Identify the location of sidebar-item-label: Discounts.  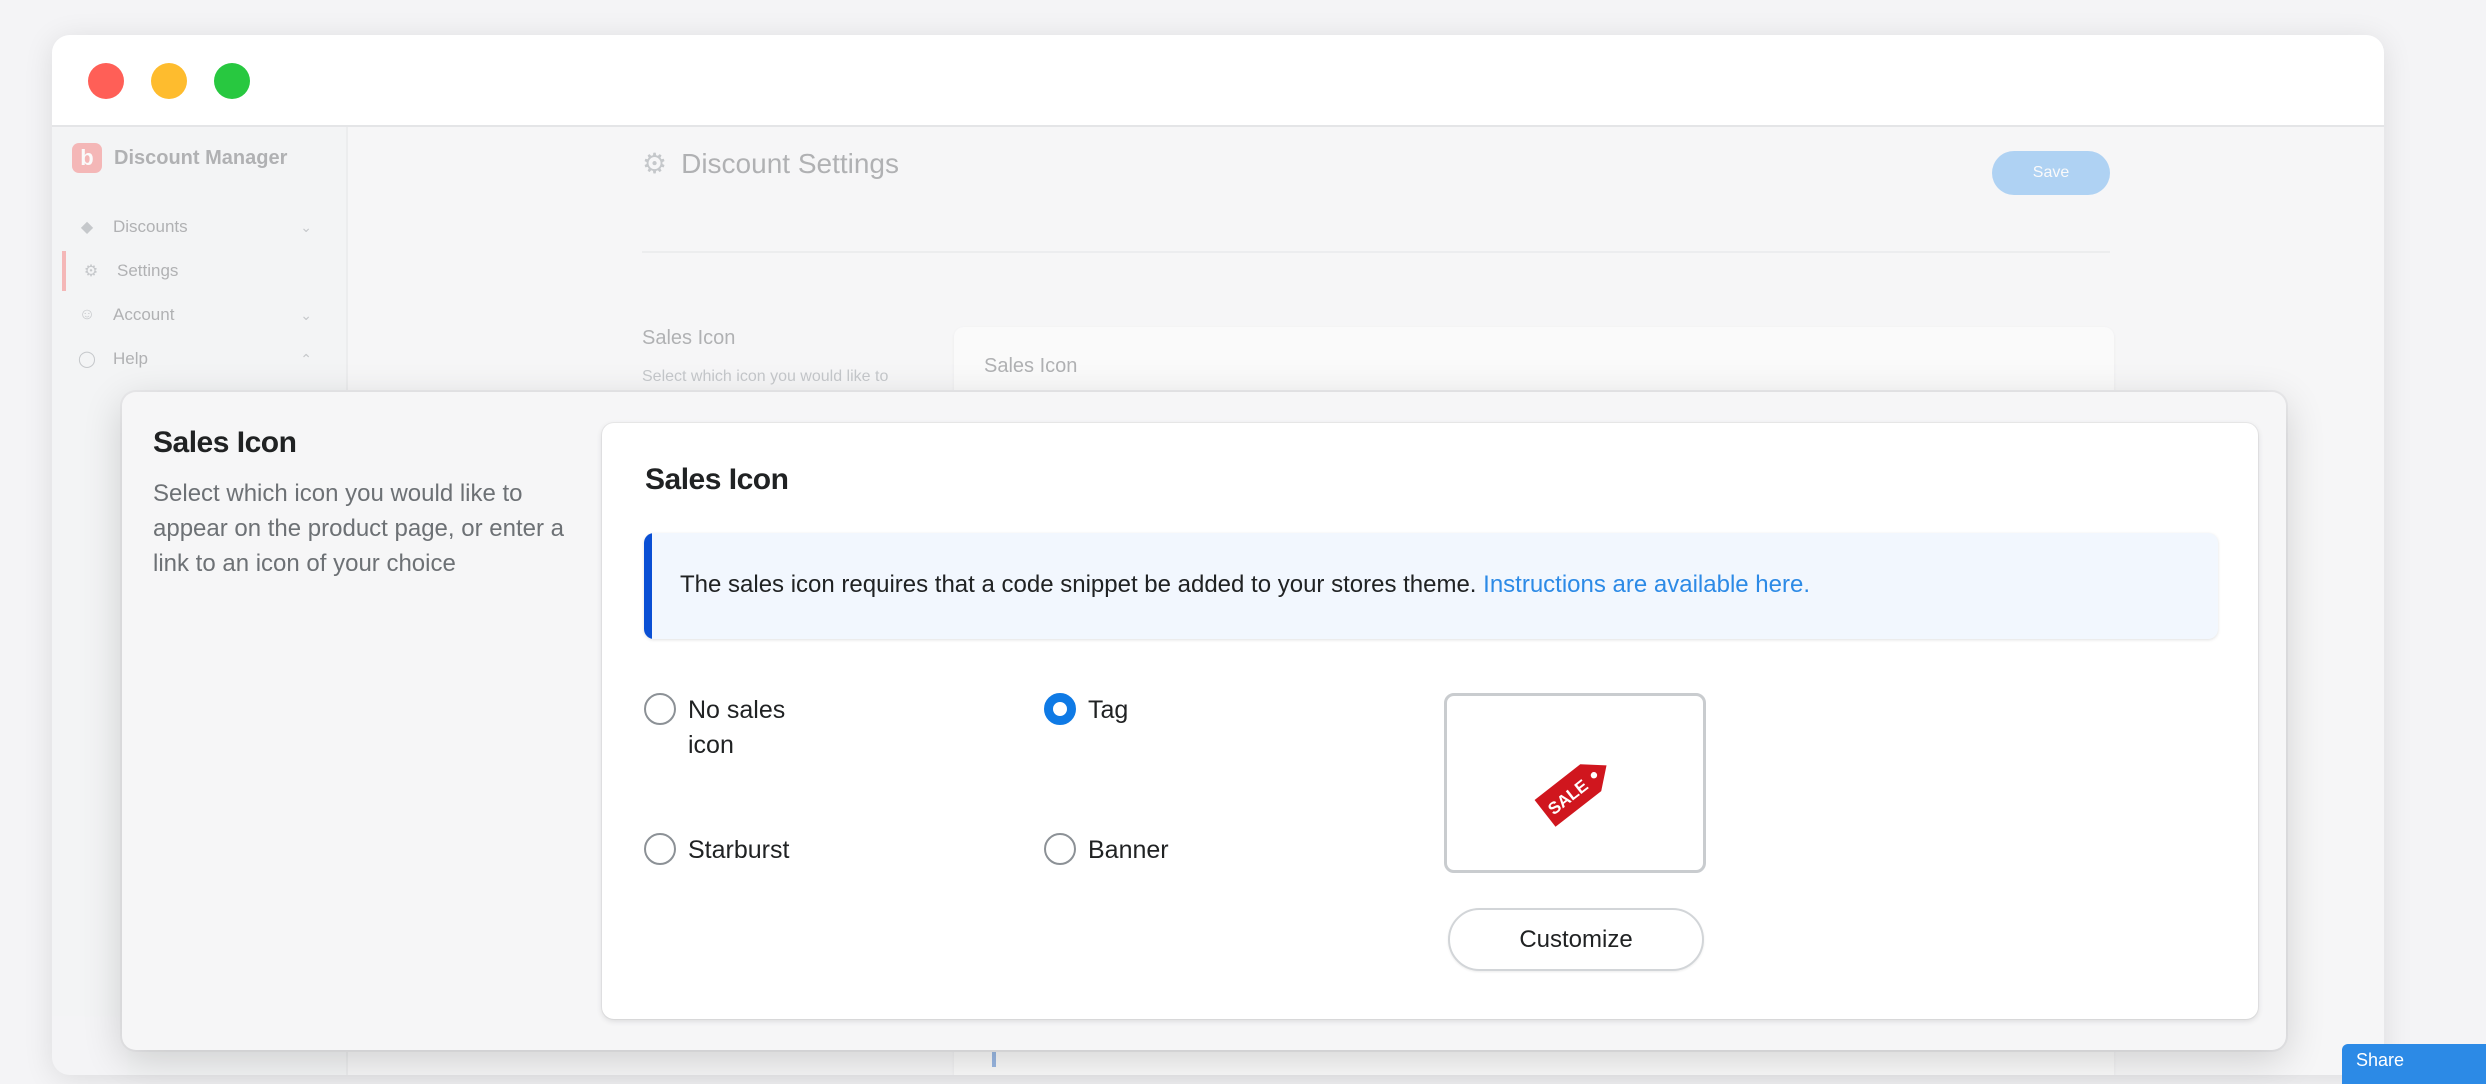
(150, 226).